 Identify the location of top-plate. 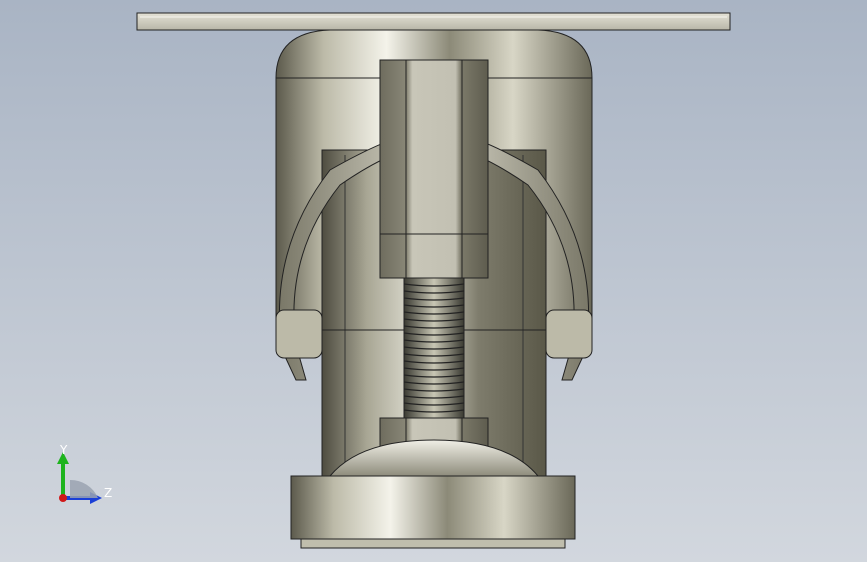
(433, 21).